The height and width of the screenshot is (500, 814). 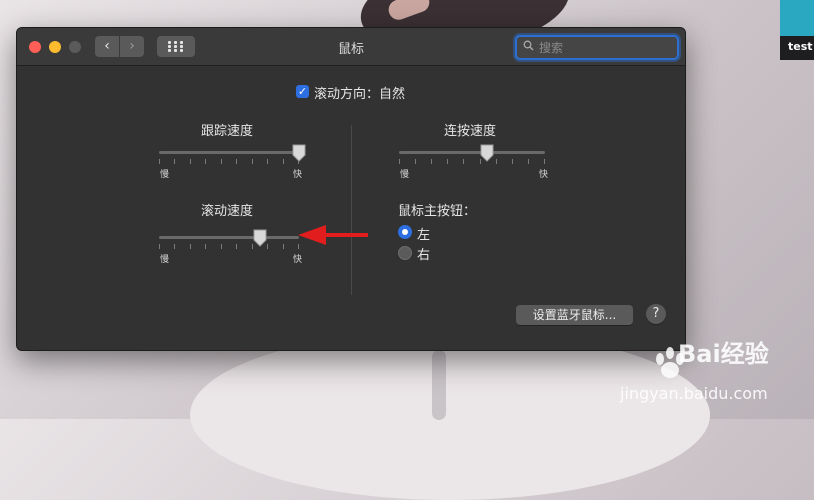 What do you see at coordinates (229, 237) in the screenshot?
I see `scroll-speed-track` at bounding box center [229, 237].